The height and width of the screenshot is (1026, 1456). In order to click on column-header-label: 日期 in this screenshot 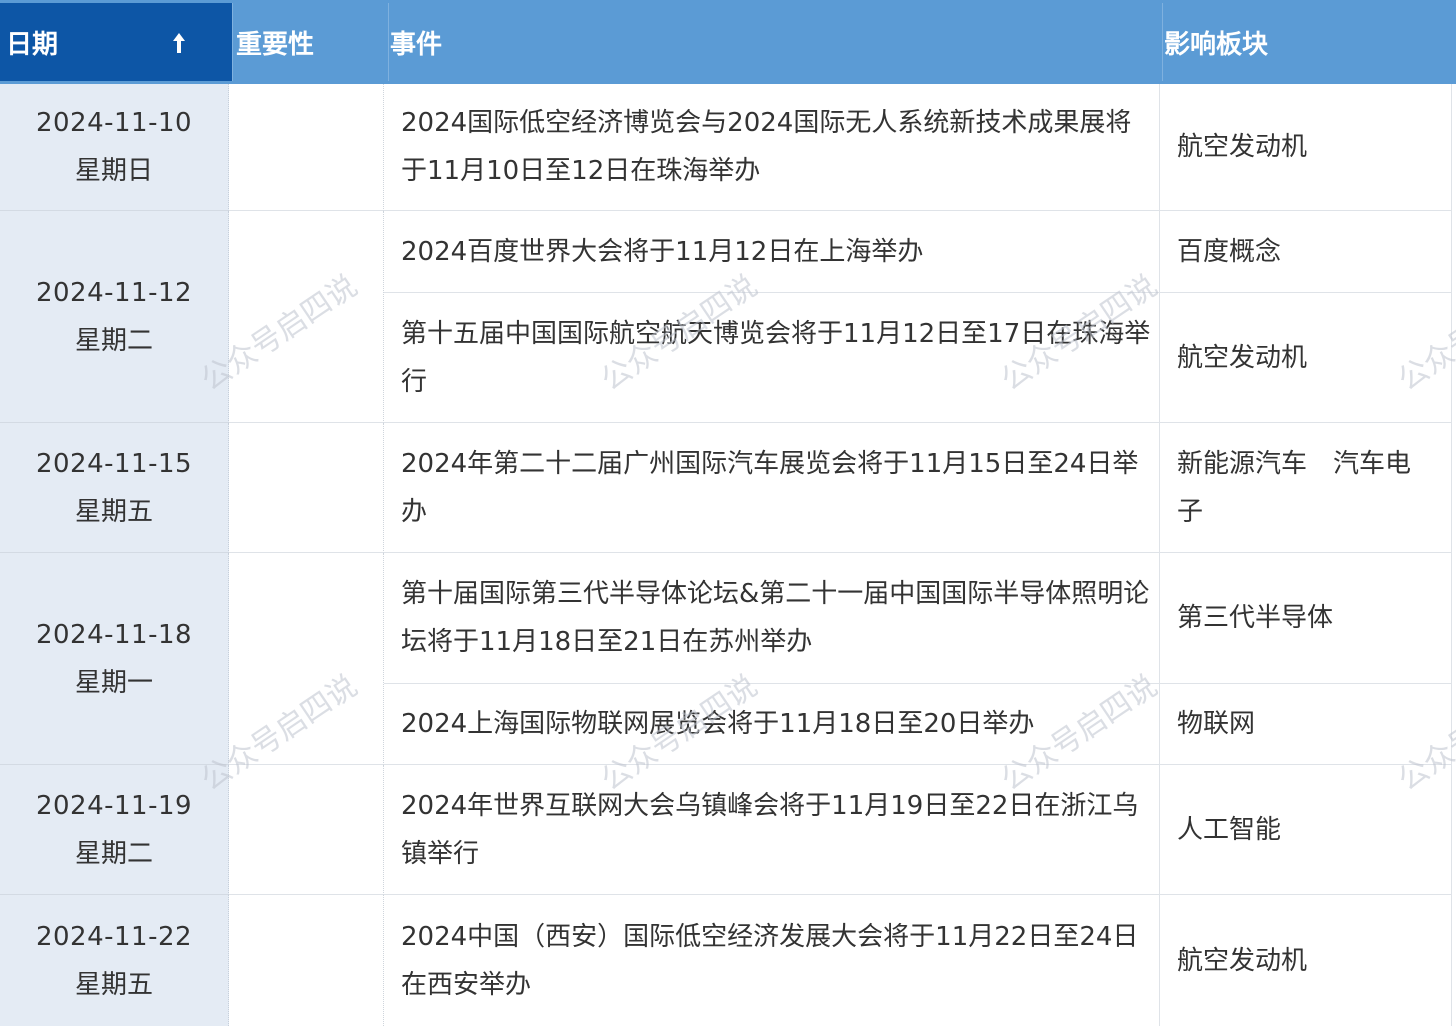, I will do `click(32, 44)`.